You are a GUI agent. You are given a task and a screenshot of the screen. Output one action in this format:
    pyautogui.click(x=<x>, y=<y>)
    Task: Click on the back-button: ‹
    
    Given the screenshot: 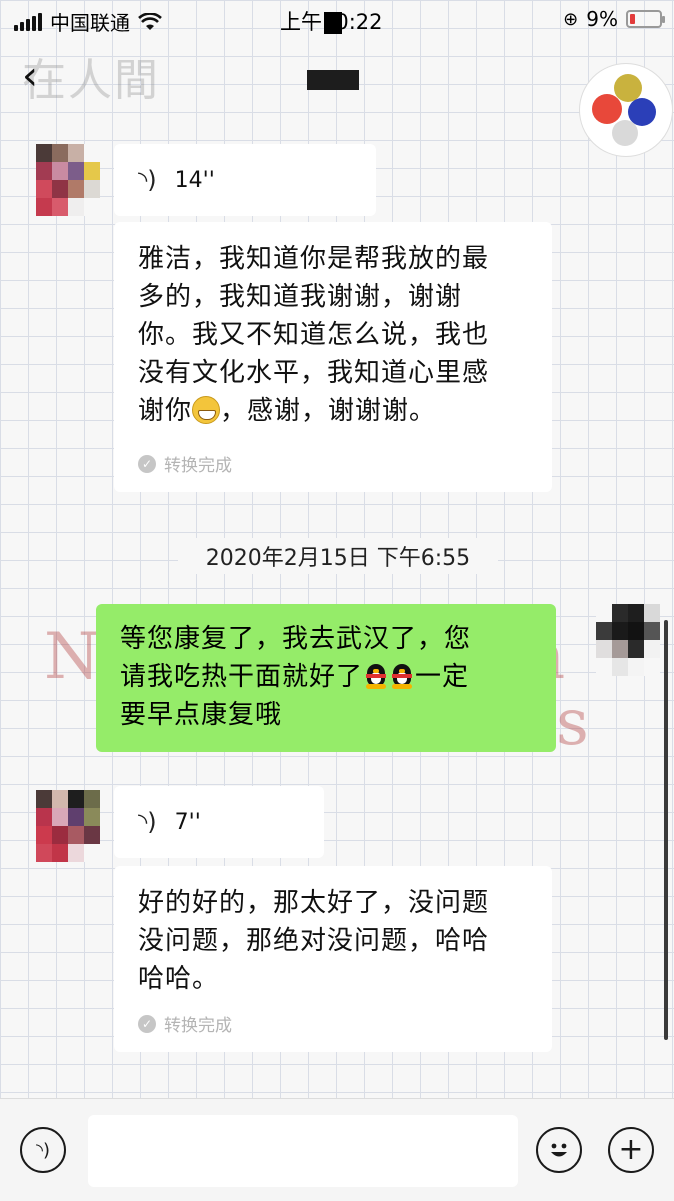 What is the action you would take?
    pyautogui.click(x=30, y=76)
    